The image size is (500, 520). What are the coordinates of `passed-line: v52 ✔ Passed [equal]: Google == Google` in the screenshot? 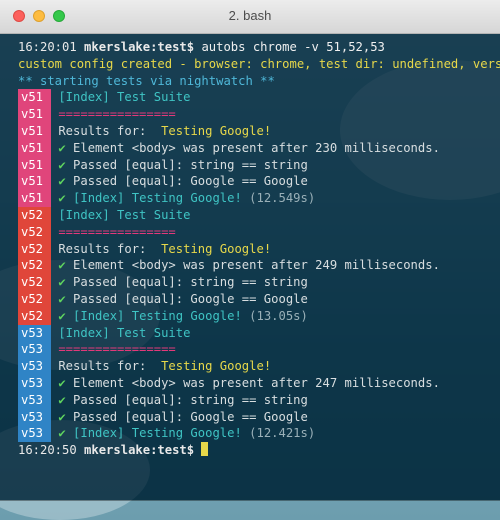 It's located at (250, 299).